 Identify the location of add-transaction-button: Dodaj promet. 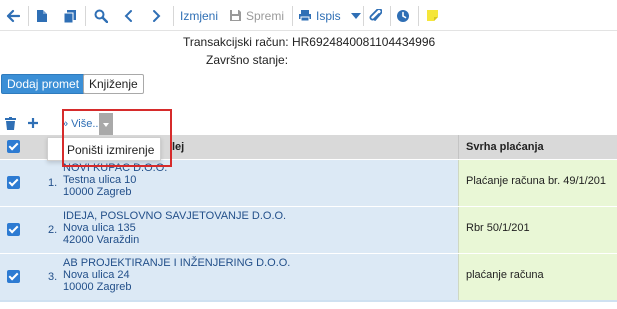
(43, 84).